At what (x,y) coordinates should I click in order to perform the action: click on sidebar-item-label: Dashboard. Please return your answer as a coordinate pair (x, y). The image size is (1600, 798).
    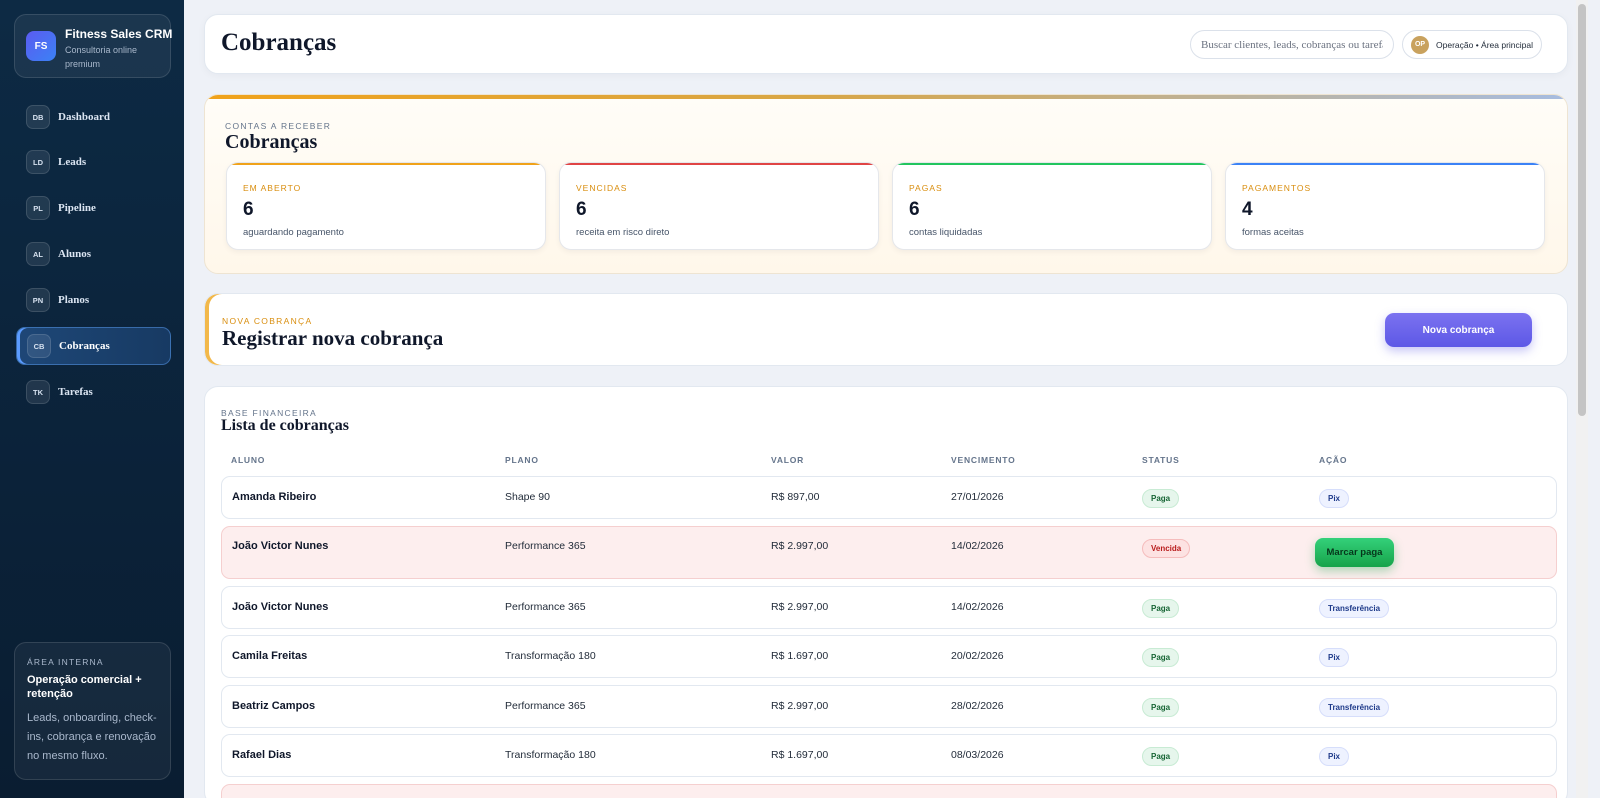
    Looking at the image, I should click on (84, 117).